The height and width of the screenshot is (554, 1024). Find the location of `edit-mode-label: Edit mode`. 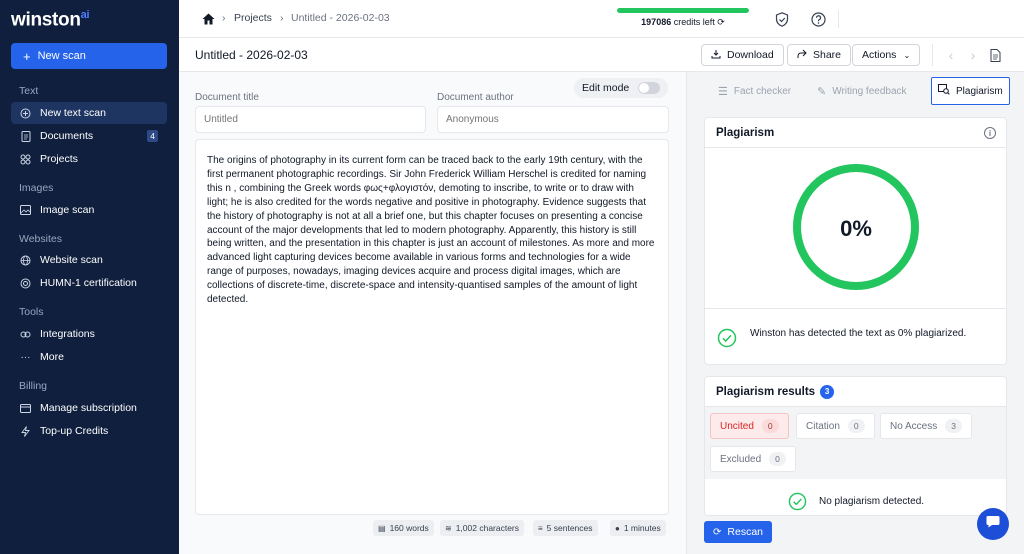

edit-mode-label: Edit mode is located at coordinates (606, 88).